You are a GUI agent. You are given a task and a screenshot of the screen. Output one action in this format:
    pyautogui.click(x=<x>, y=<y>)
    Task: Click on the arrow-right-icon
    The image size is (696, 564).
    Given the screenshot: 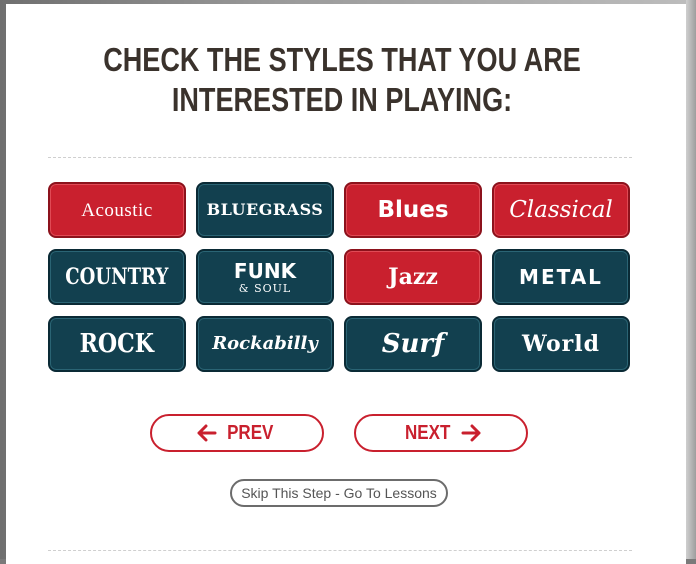 What is the action you would take?
    pyautogui.click(x=471, y=433)
    